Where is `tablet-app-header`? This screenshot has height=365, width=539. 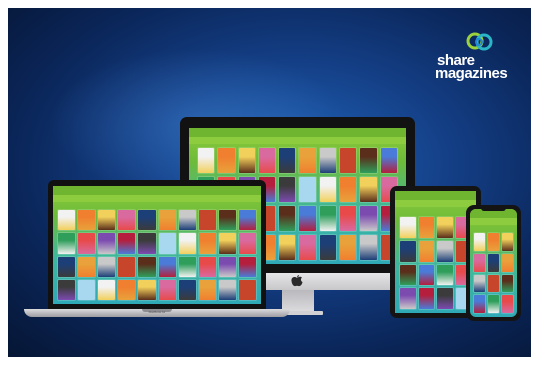 tablet-app-header is located at coordinates (435, 195).